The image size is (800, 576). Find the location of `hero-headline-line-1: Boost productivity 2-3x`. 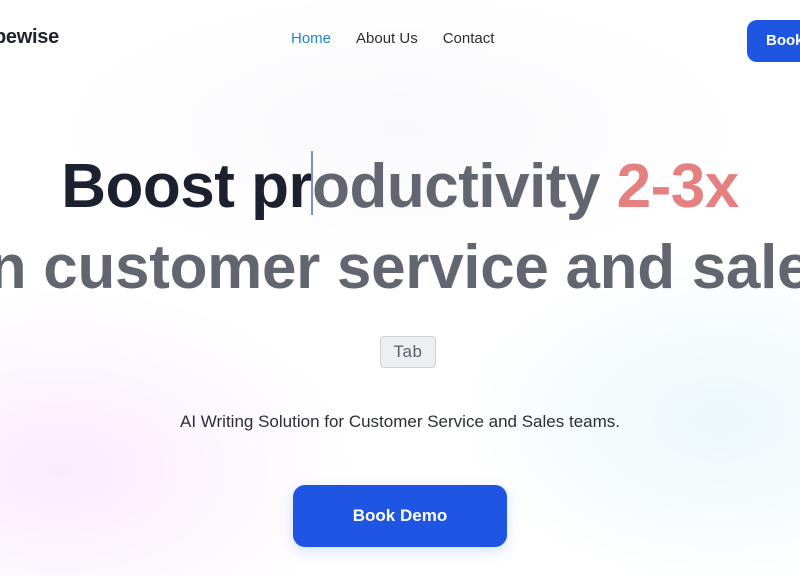

hero-headline-line-1: Boost productivity 2-3x is located at coordinates (400, 187).